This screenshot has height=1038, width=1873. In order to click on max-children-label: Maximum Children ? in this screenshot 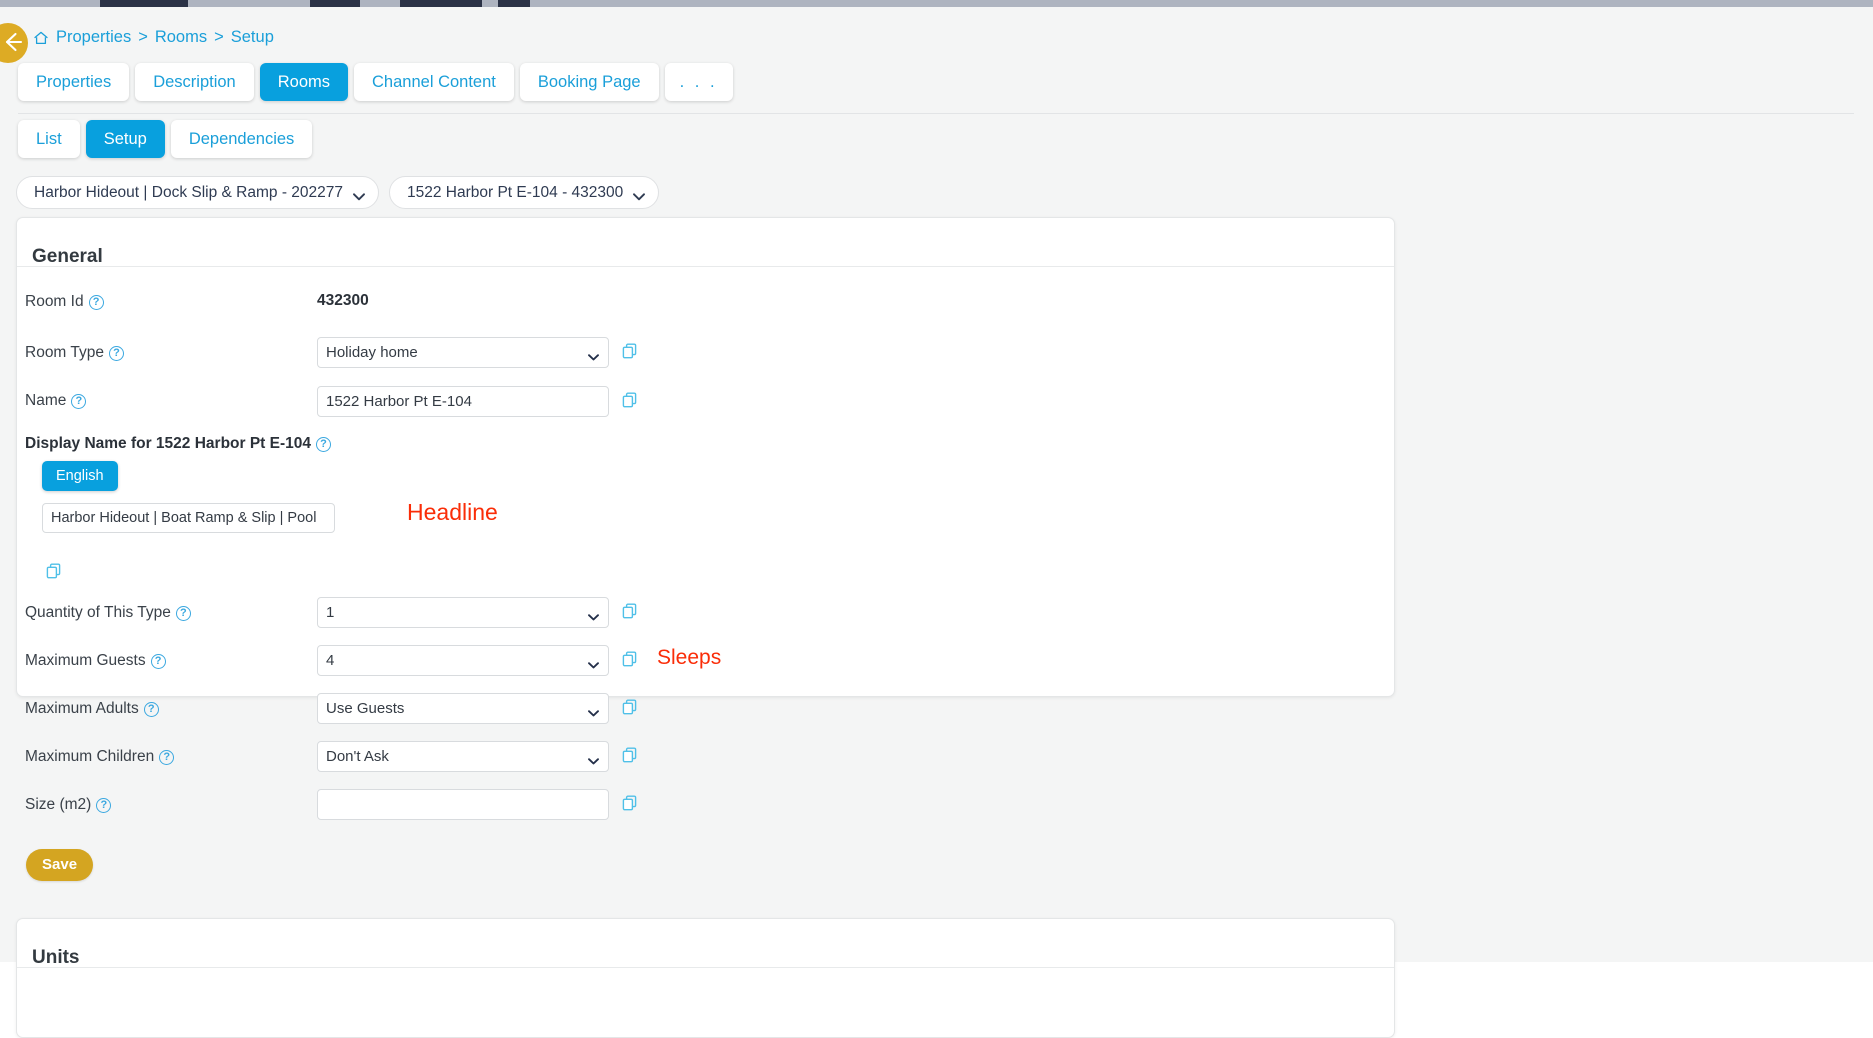, I will do `click(100, 757)`.